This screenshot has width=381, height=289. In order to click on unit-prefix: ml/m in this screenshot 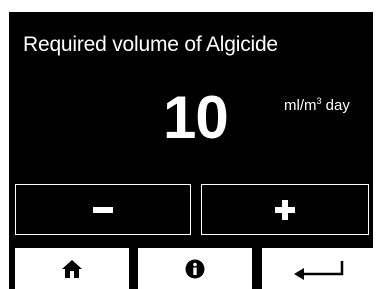, I will do `click(300, 105)`.